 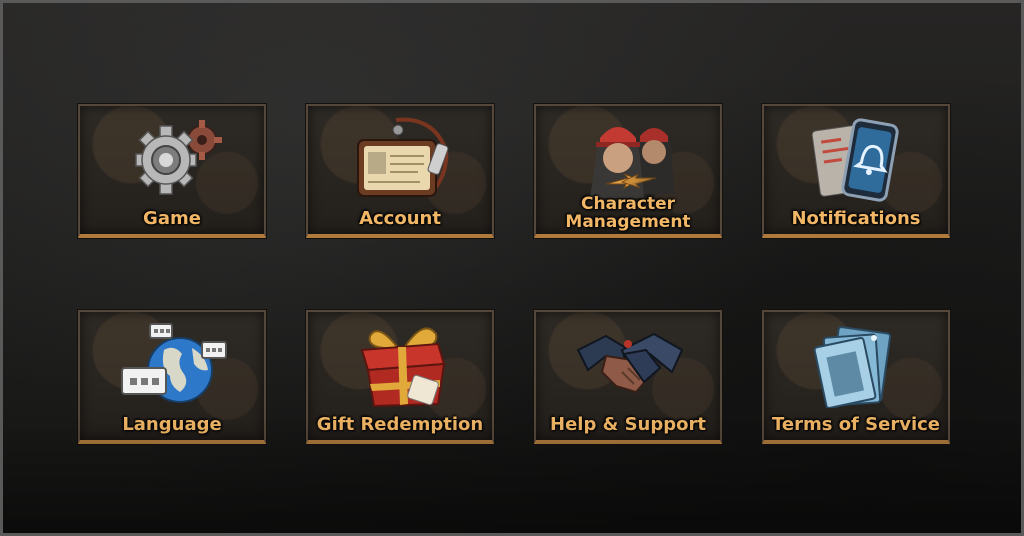 What do you see at coordinates (858, 158) in the screenshot?
I see `phone-bell-icon` at bounding box center [858, 158].